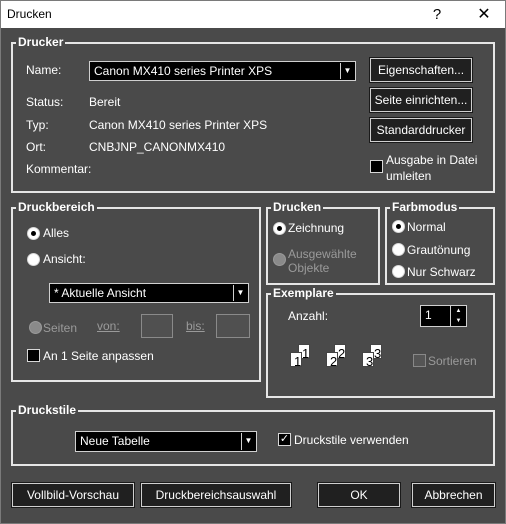  Describe the element at coordinates (253, 14) in the screenshot. I see `title-bar: Drucken ? ✕` at that location.